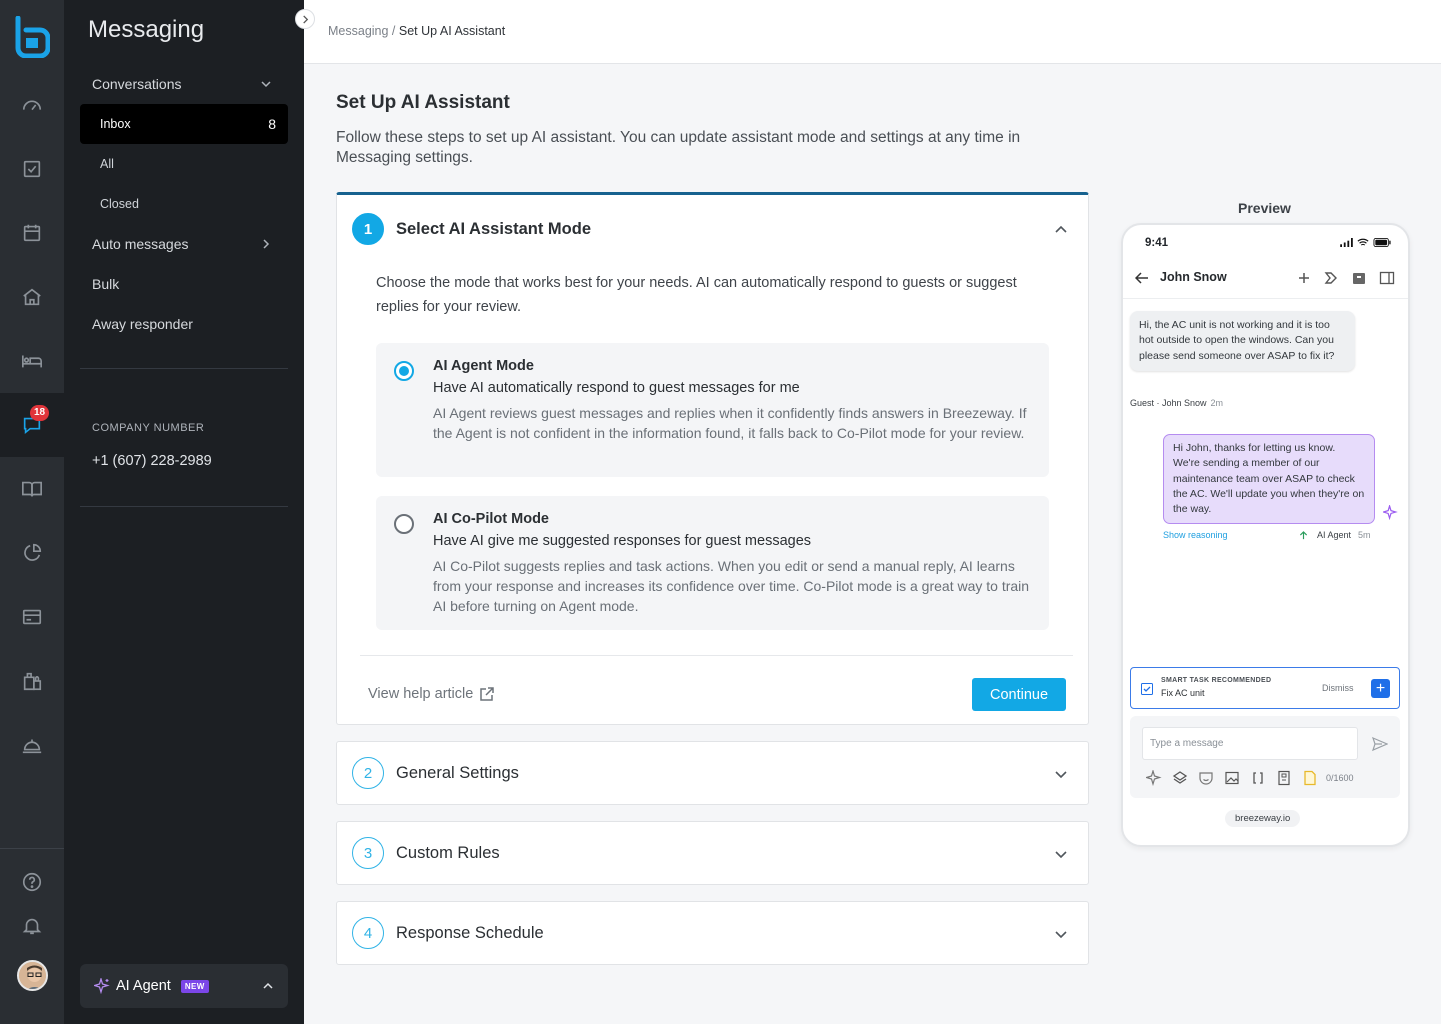  I want to click on nav-item-auto-messages: Auto messages, so click(184, 244).